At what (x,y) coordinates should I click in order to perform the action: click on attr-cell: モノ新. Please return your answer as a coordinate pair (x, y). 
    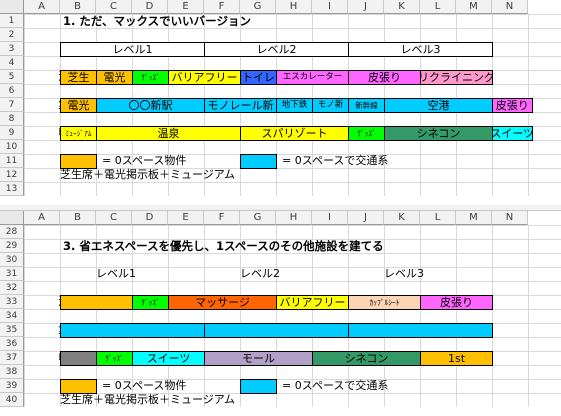
    Looking at the image, I should click on (330, 105).